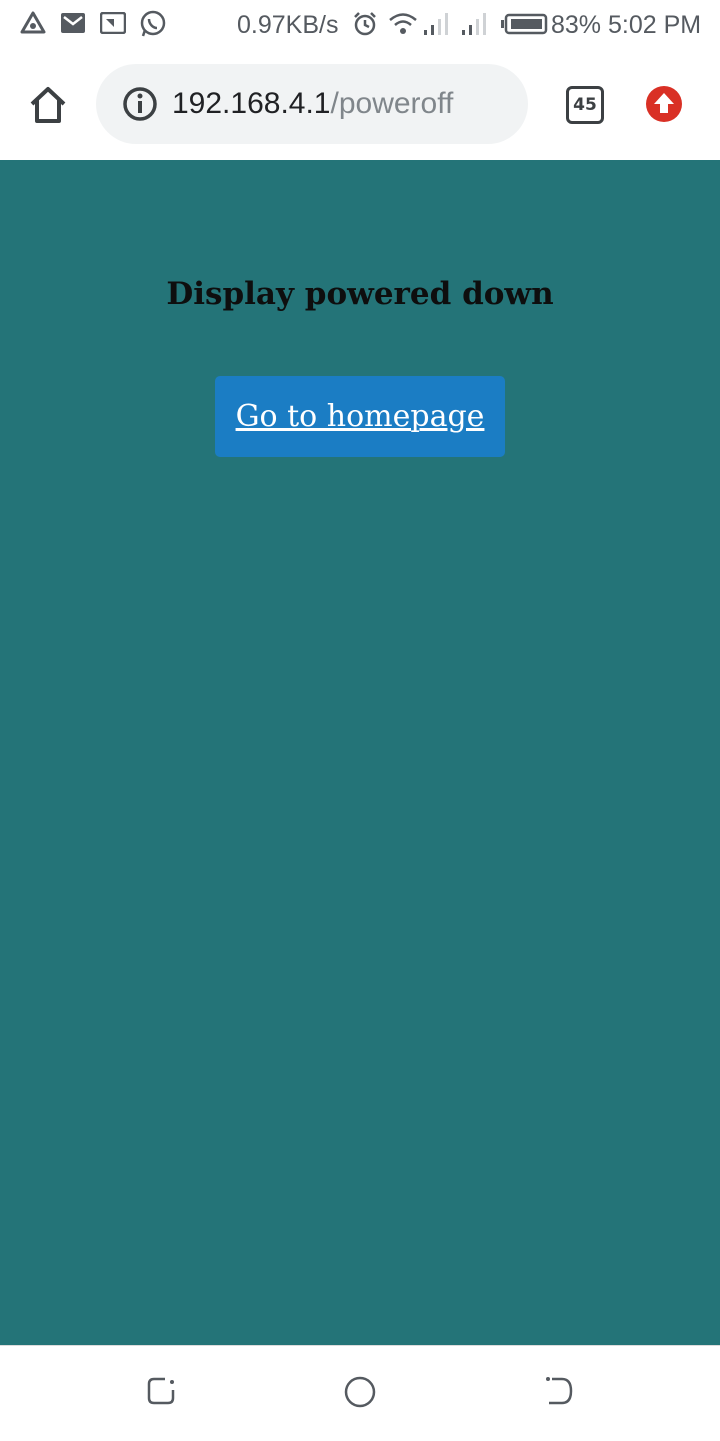 The image size is (720, 1441). I want to click on back-icon, so click(559, 1391).